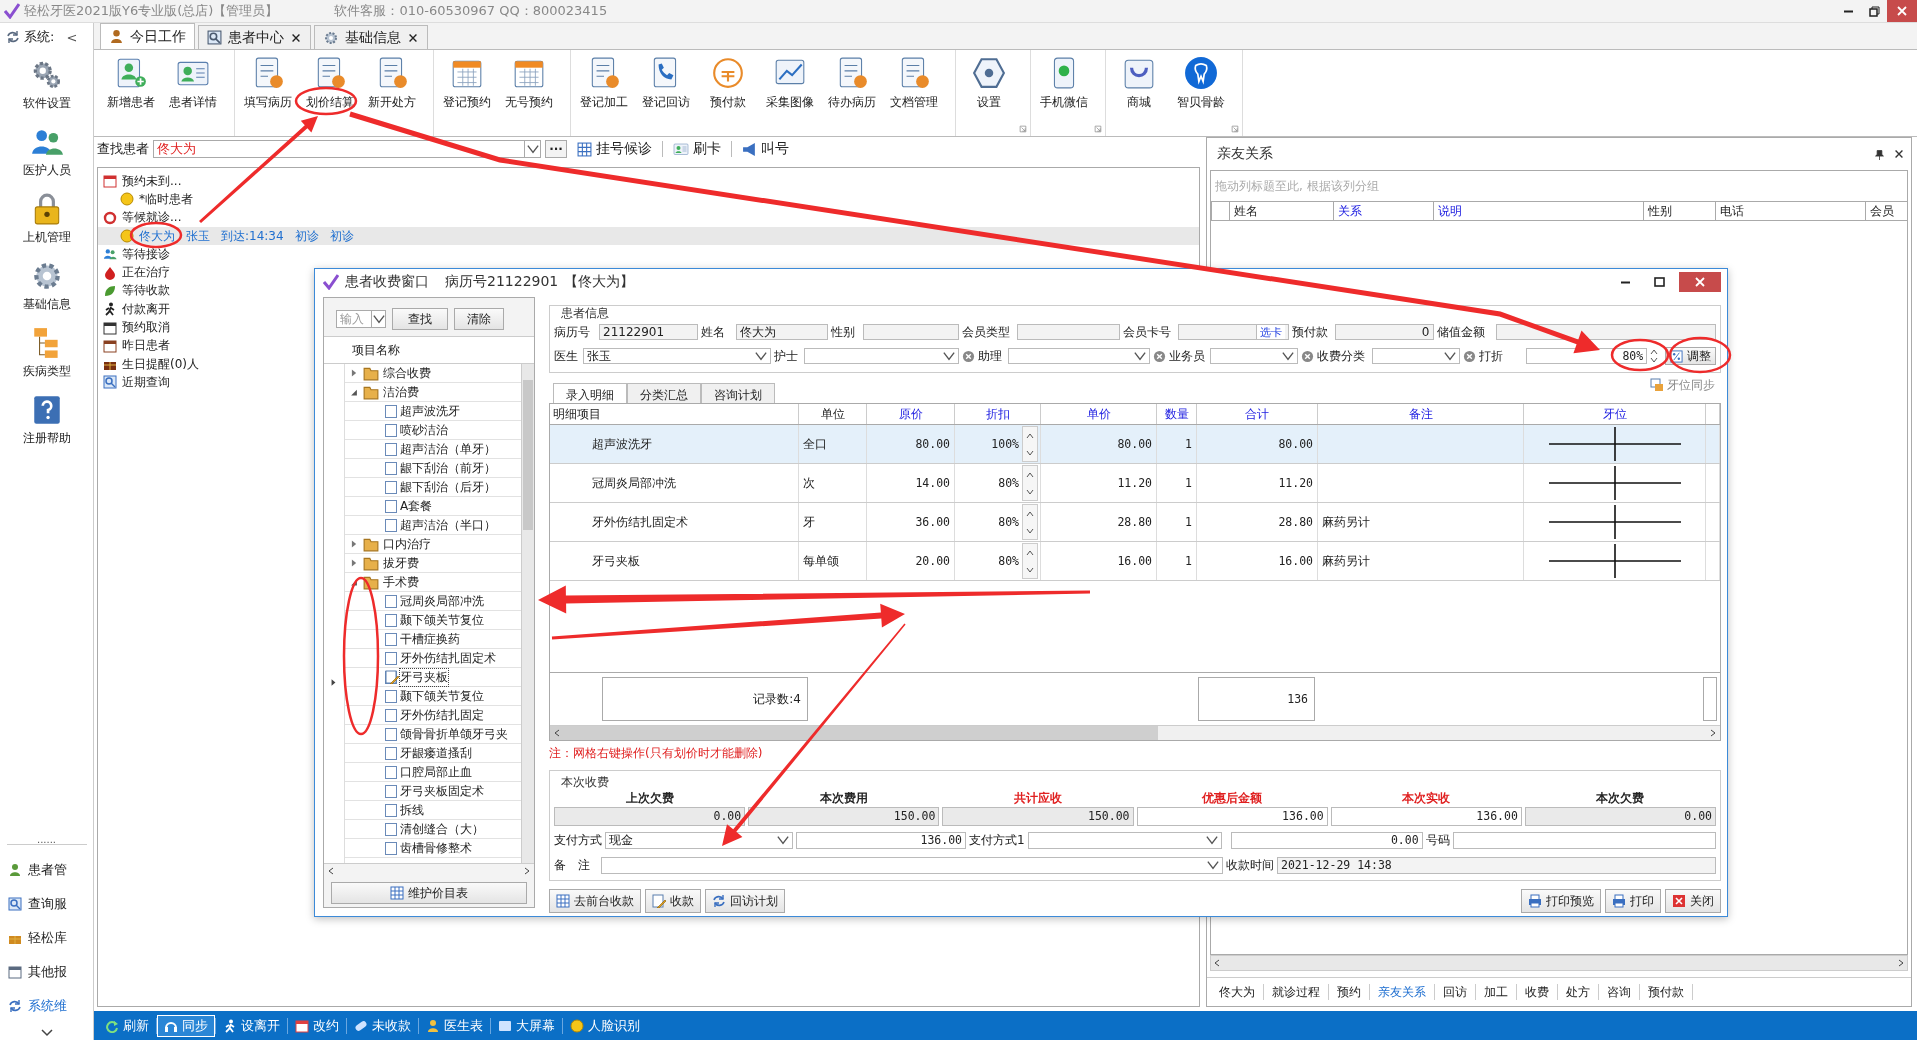 The width and height of the screenshot is (1917, 1040). What do you see at coordinates (146, 309) in the screenshot?
I see `list-item: 付款离开` at bounding box center [146, 309].